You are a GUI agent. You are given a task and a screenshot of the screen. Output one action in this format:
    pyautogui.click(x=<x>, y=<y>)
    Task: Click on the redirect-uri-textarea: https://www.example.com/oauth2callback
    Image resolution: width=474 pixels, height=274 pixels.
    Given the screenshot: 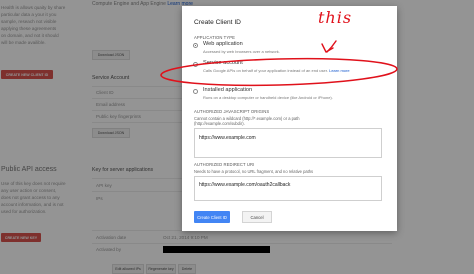 What is the action you would take?
    pyautogui.click(x=288, y=188)
    